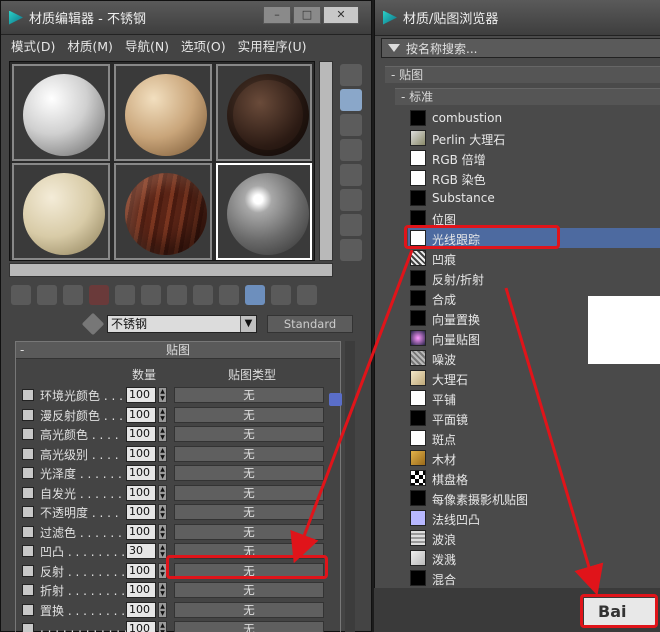 The image size is (660, 632). What do you see at coordinates (351, 175) in the screenshot?
I see `video-color-check-icon` at bounding box center [351, 175].